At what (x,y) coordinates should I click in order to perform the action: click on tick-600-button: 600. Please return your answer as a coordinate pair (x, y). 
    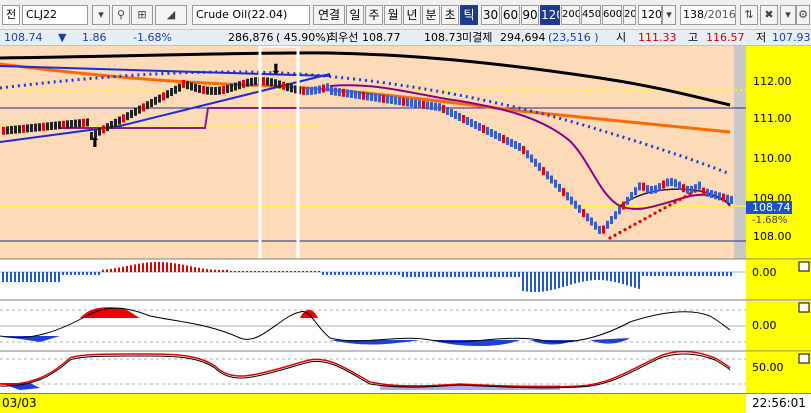
    Looking at the image, I should click on (612, 15).